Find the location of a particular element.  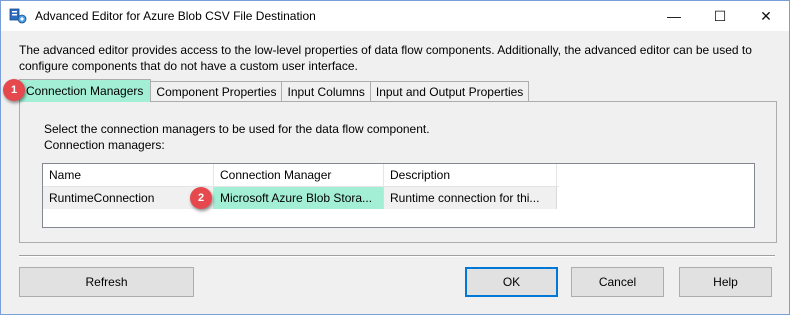

help-button: Help is located at coordinates (725, 282).